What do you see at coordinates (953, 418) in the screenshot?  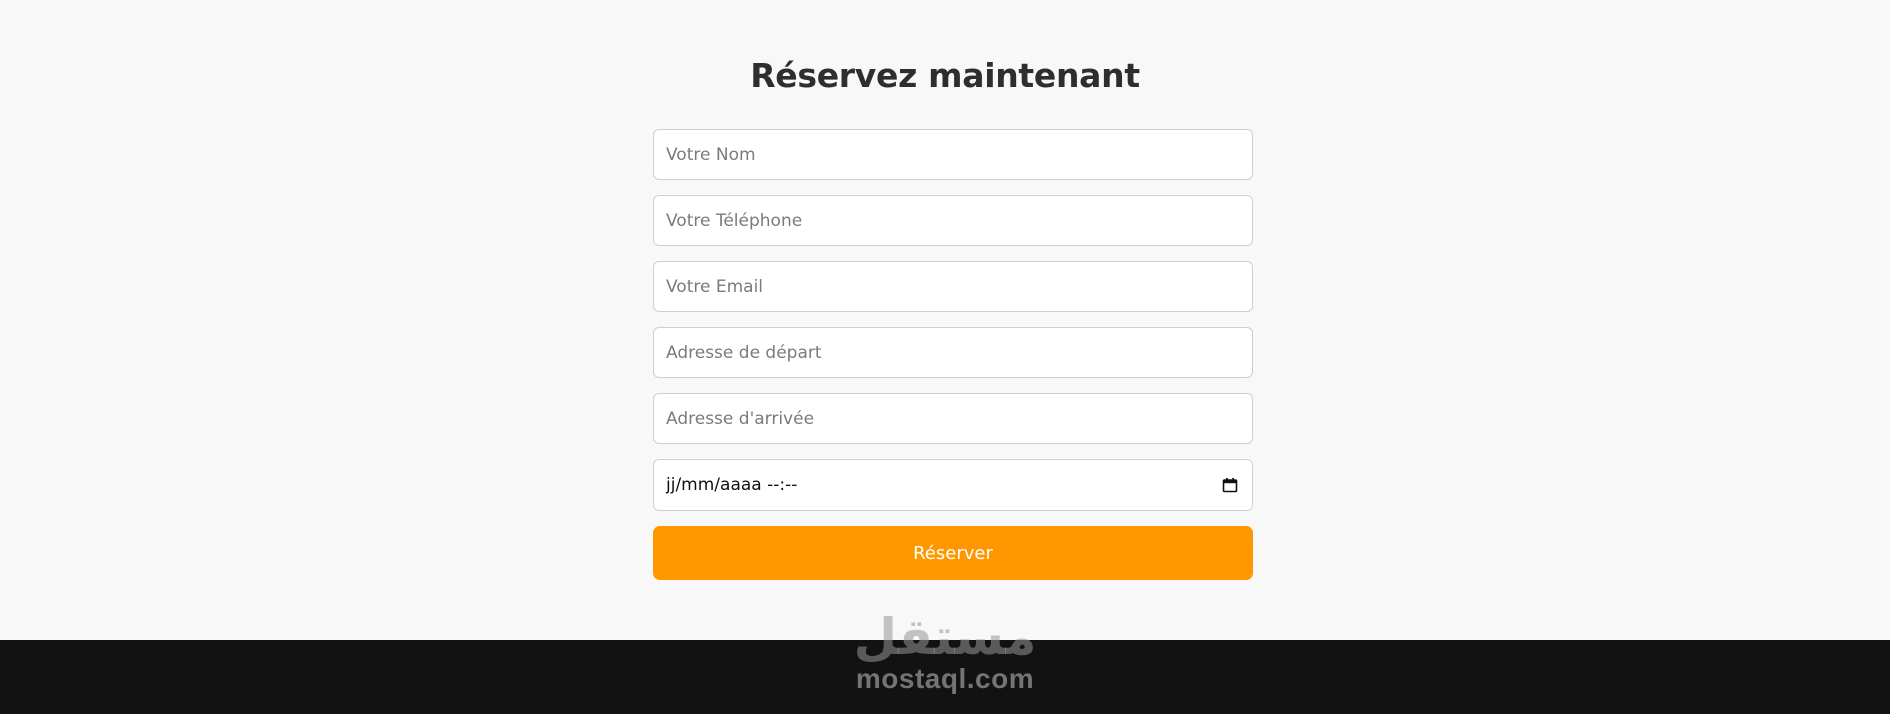 I see `arrival-address-field` at bounding box center [953, 418].